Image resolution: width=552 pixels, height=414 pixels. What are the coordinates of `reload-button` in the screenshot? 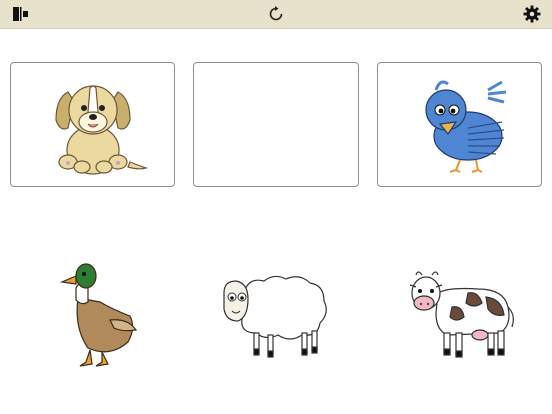 It's located at (276, 14).